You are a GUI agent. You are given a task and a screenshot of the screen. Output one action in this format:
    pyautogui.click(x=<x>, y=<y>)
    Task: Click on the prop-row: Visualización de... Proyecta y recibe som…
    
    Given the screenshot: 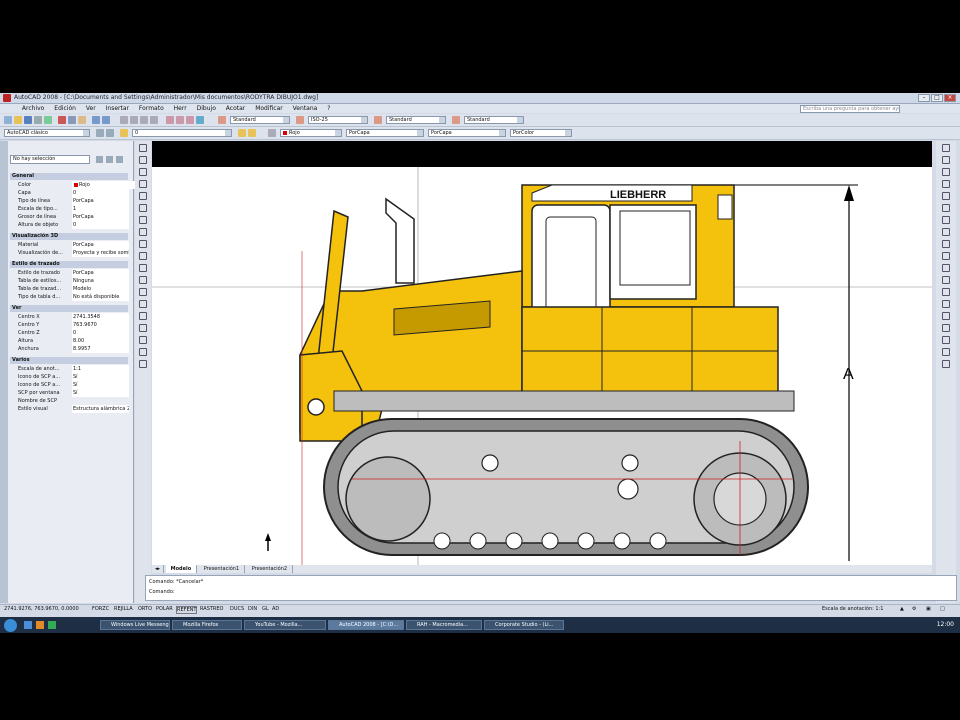 What is the action you would take?
    pyautogui.click(x=69, y=253)
    